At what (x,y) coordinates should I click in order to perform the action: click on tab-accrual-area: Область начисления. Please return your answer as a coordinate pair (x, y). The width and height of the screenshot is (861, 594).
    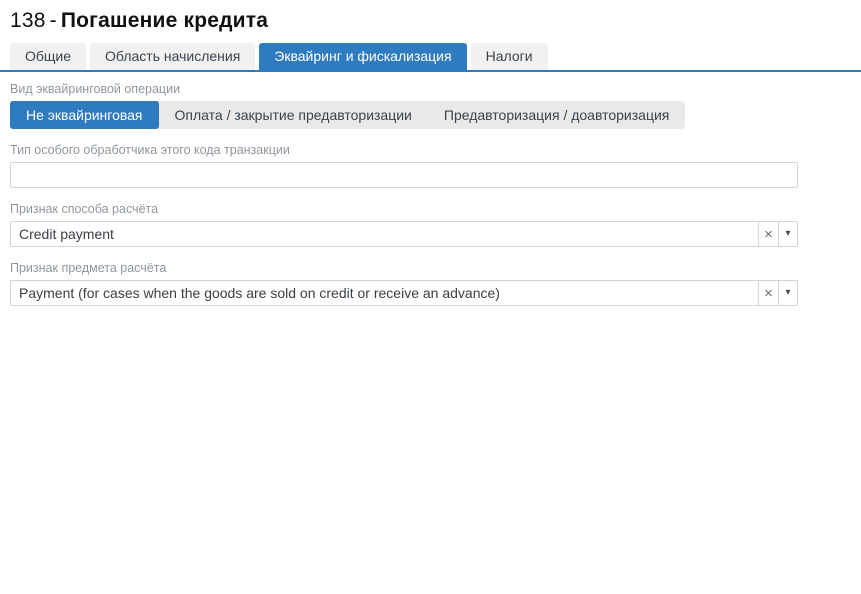
    Looking at the image, I should click on (173, 56).